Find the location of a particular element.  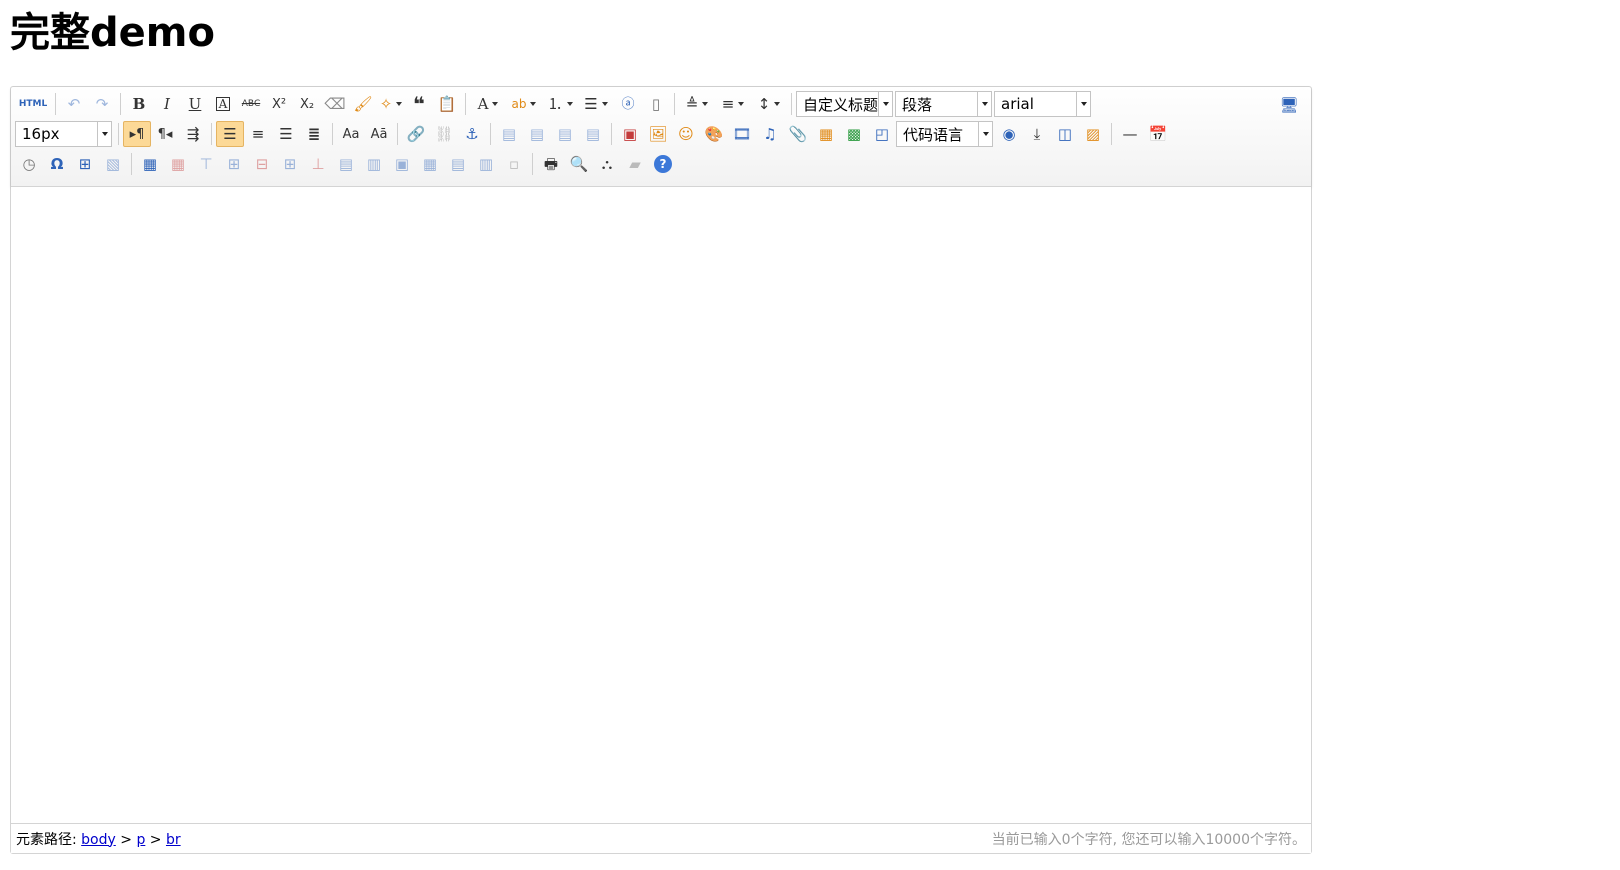

underline-button: U is located at coordinates (195, 104).